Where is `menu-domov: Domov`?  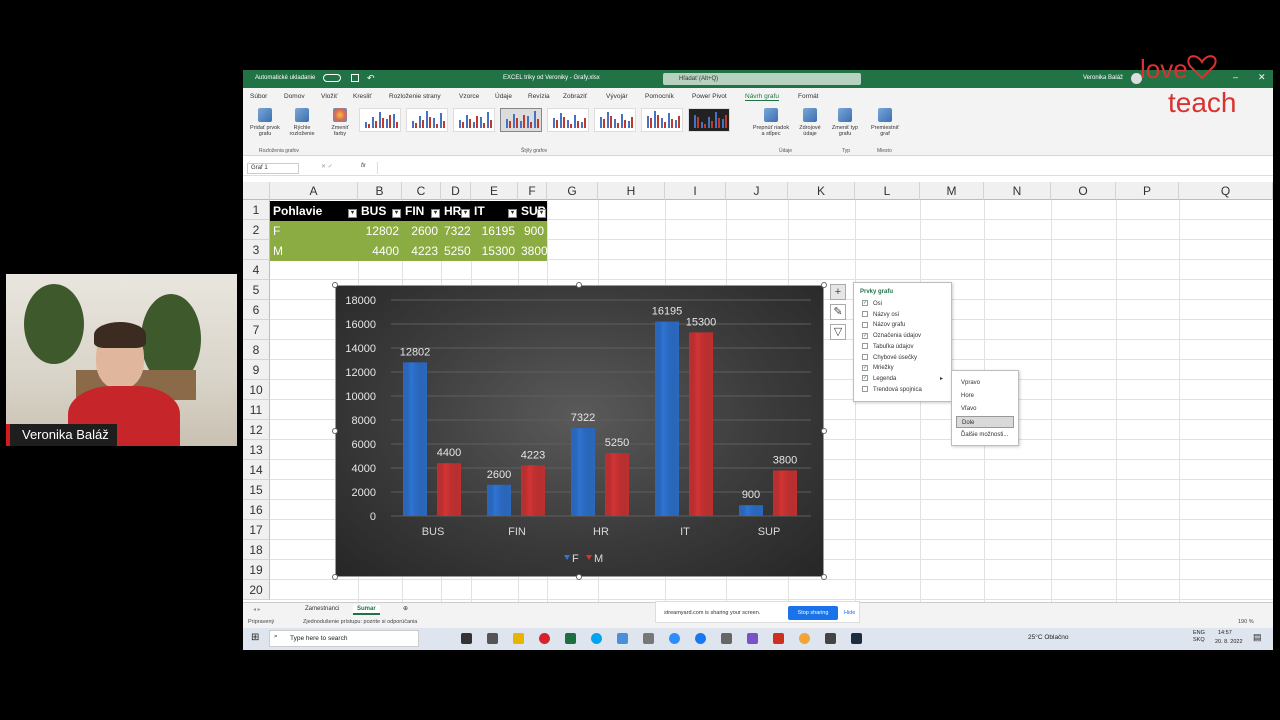 menu-domov: Domov is located at coordinates (294, 96).